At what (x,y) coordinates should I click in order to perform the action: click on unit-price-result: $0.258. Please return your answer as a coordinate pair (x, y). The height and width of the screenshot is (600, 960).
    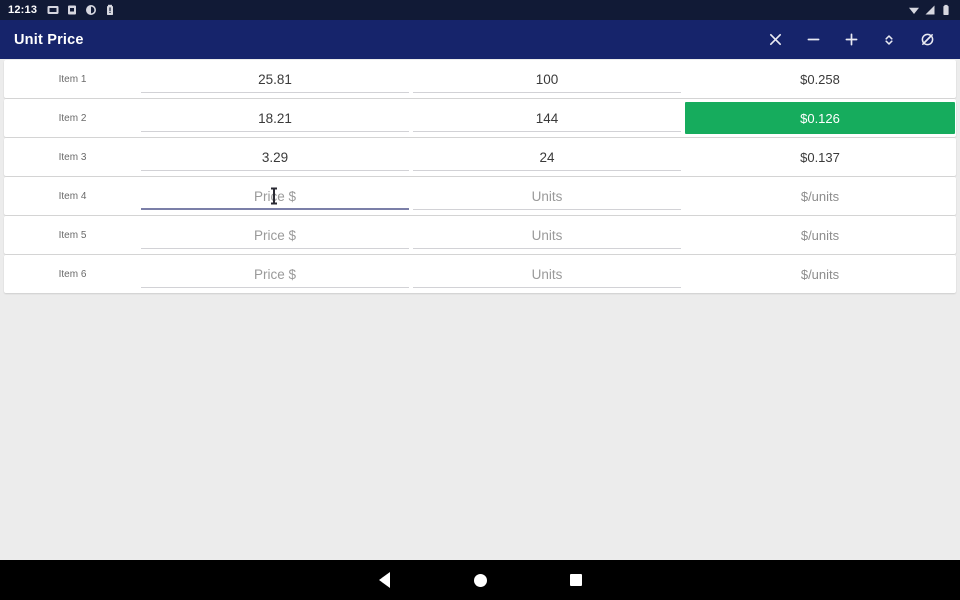
    Looking at the image, I should click on (820, 79).